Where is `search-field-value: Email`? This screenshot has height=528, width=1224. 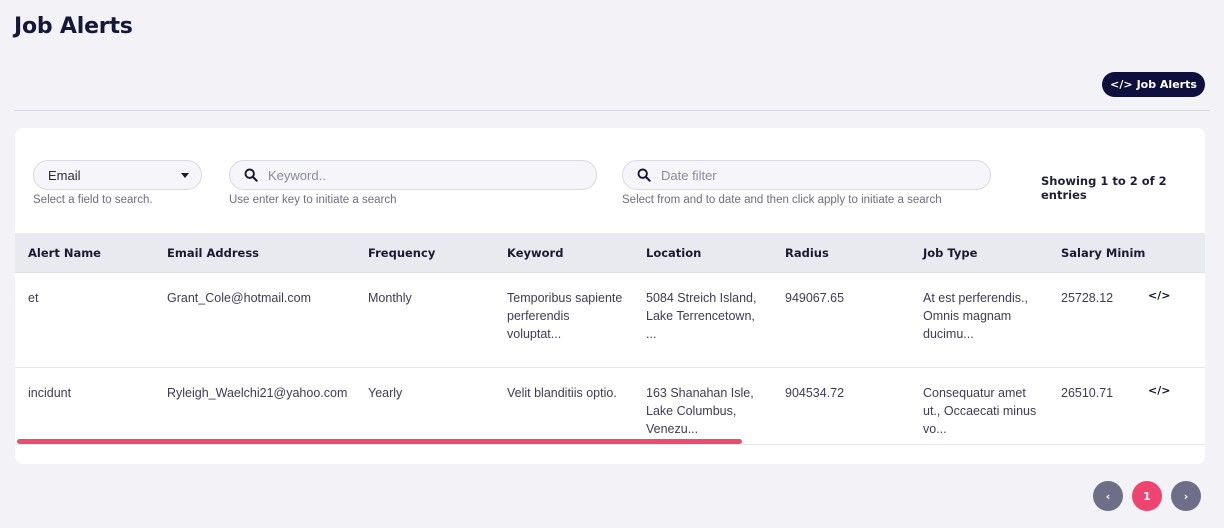
search-field-value: Email is located at coordinates (64, 175).